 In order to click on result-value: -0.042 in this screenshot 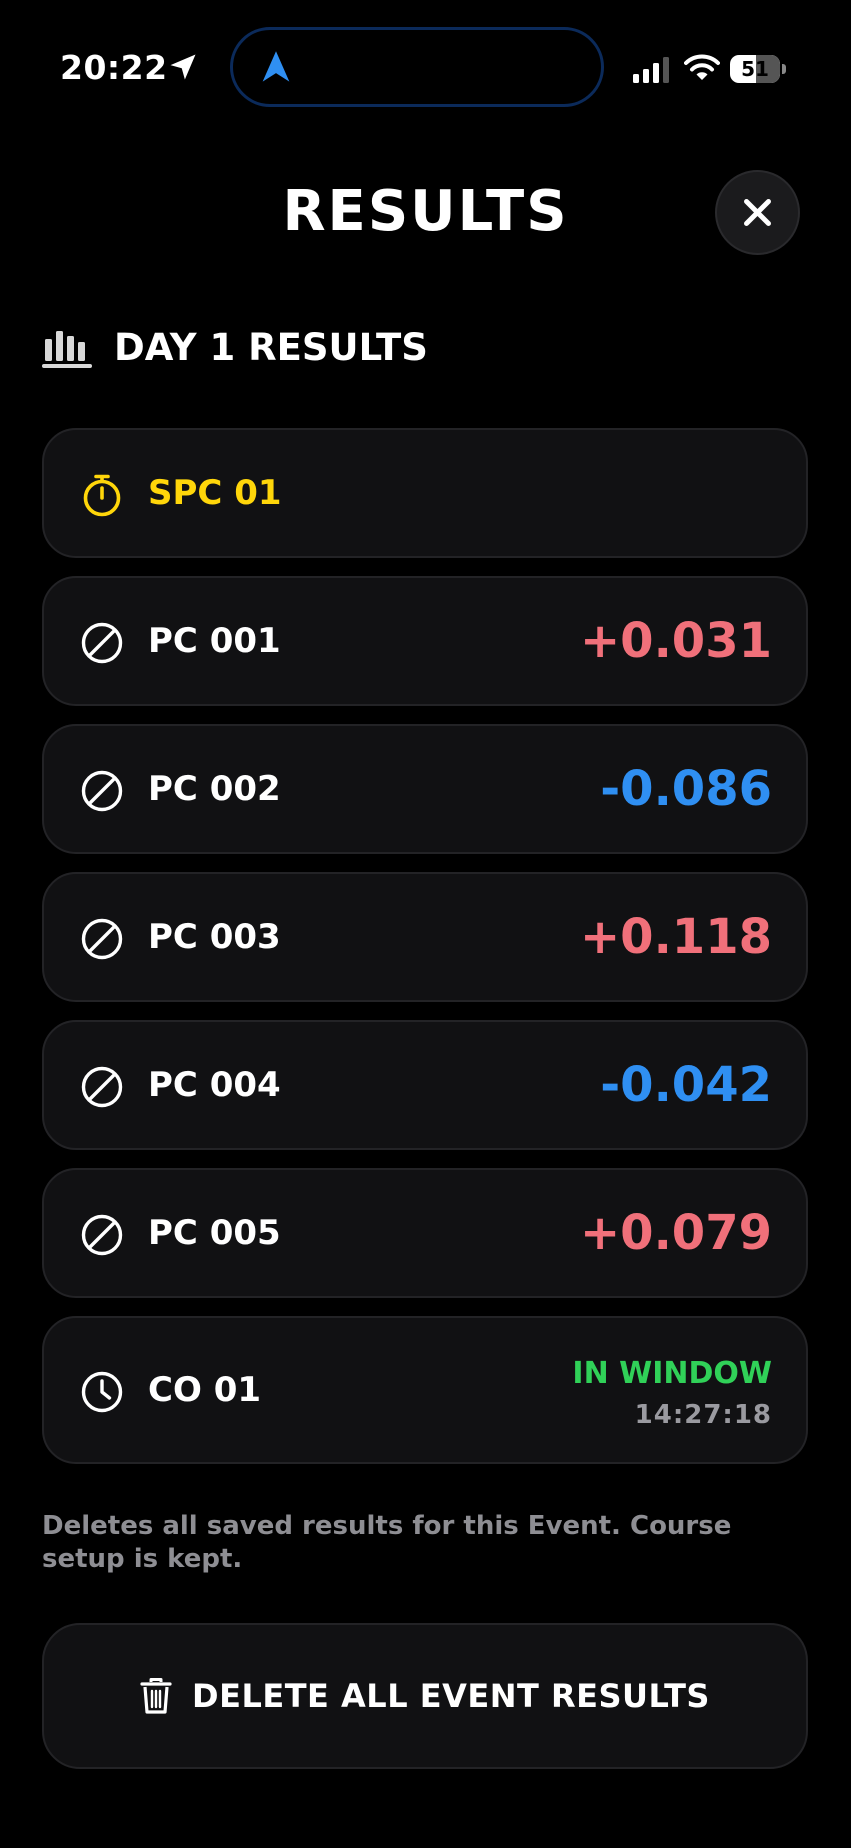, I will do `click(686, 1085)`.